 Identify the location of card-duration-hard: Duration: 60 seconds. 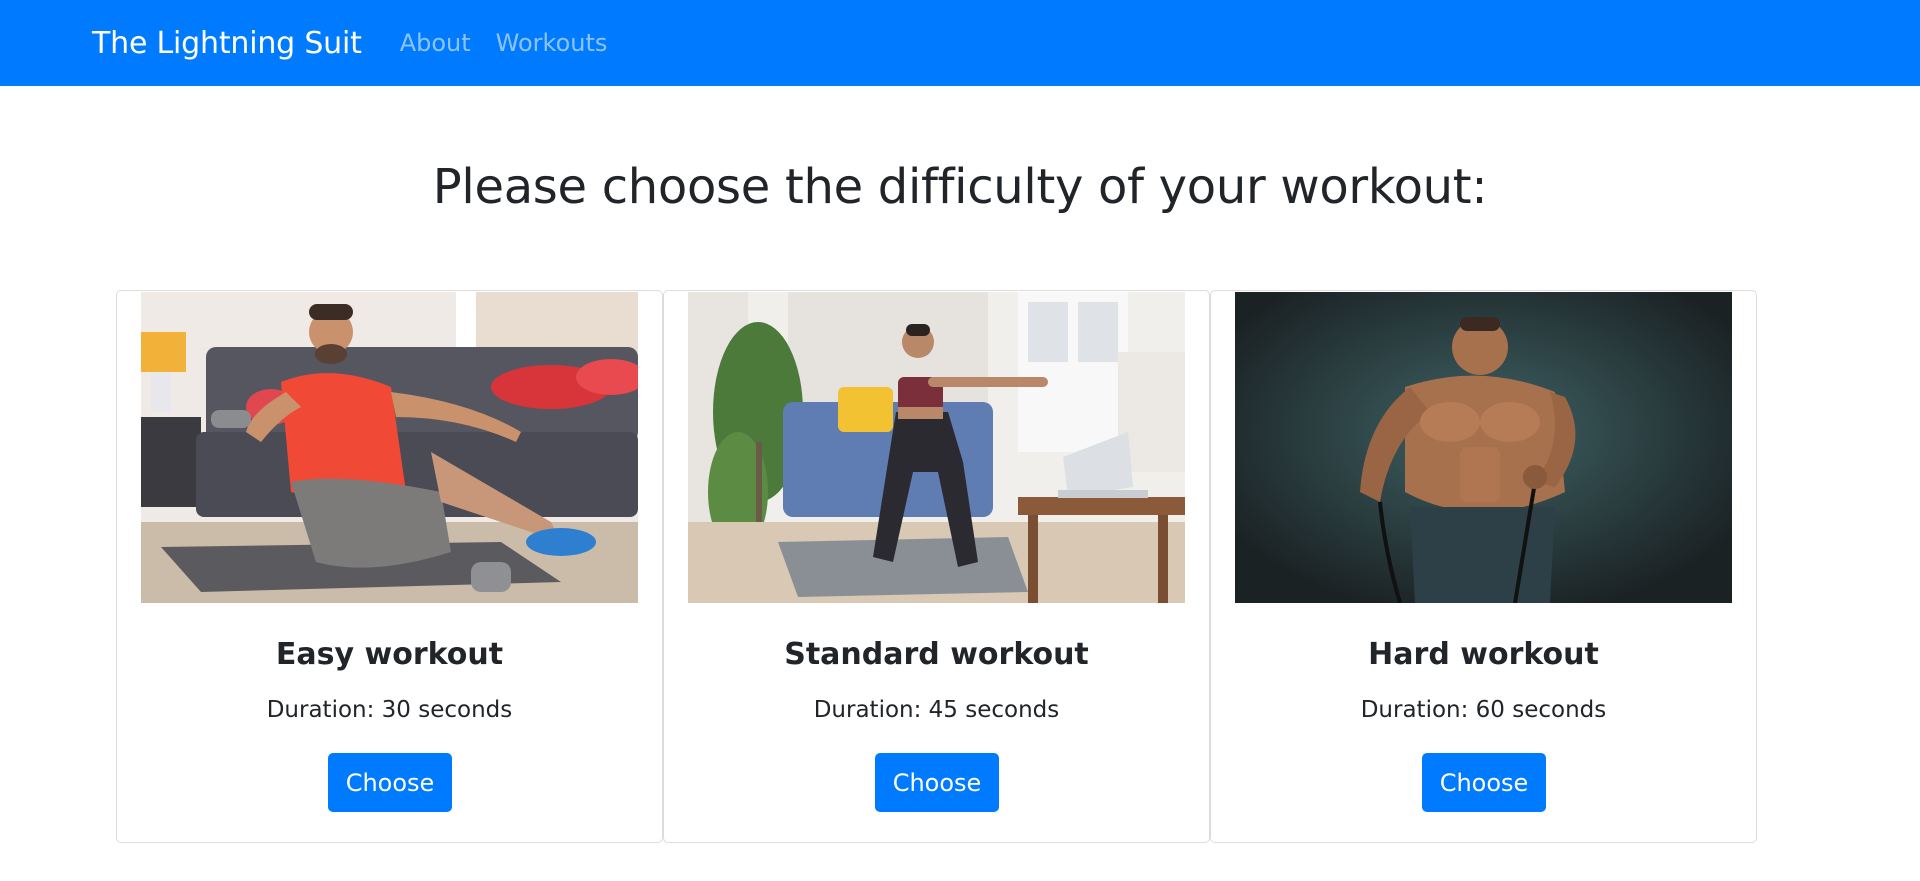
(1483, 710).